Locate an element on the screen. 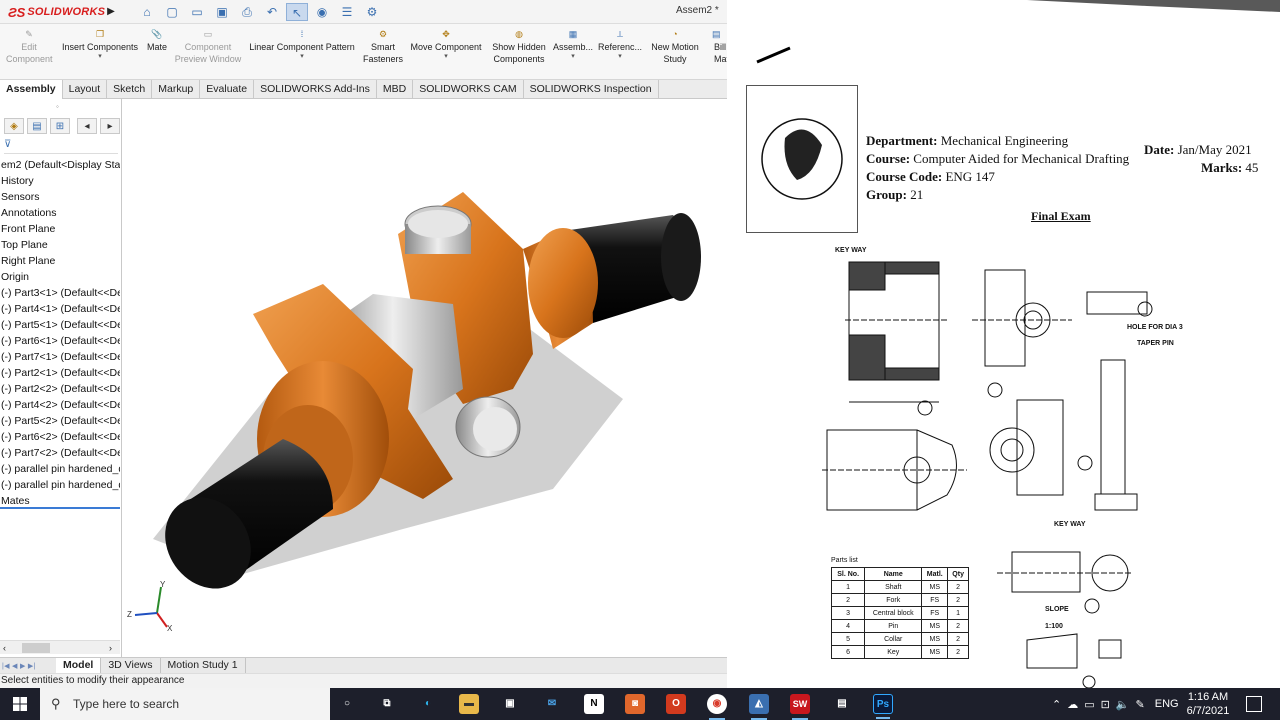 The height and width of the screenshot is (723, 1280). tab-evaluate: Evaluate is located at coordinates (227, 89).